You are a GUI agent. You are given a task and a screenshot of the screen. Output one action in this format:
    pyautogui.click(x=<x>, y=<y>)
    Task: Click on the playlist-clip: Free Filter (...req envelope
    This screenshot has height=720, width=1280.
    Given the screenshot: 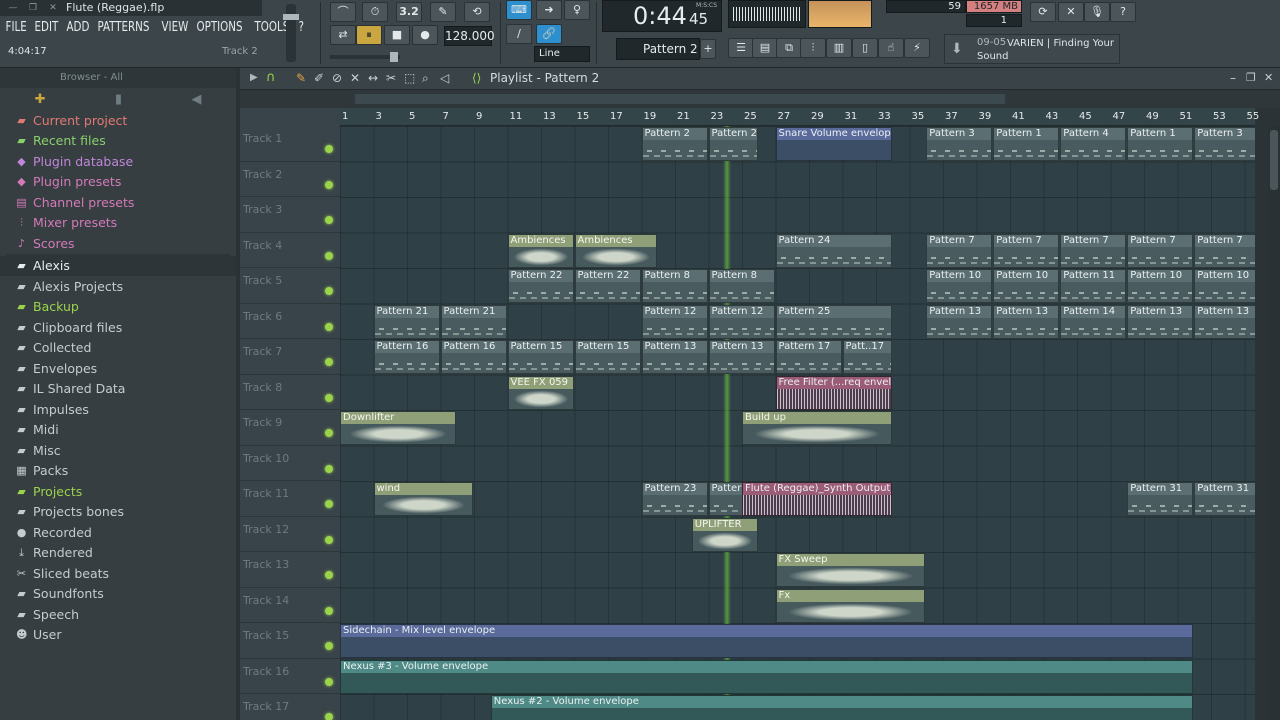 What is the action you would take?
    pyautogui.click(x=833, y=392)
    